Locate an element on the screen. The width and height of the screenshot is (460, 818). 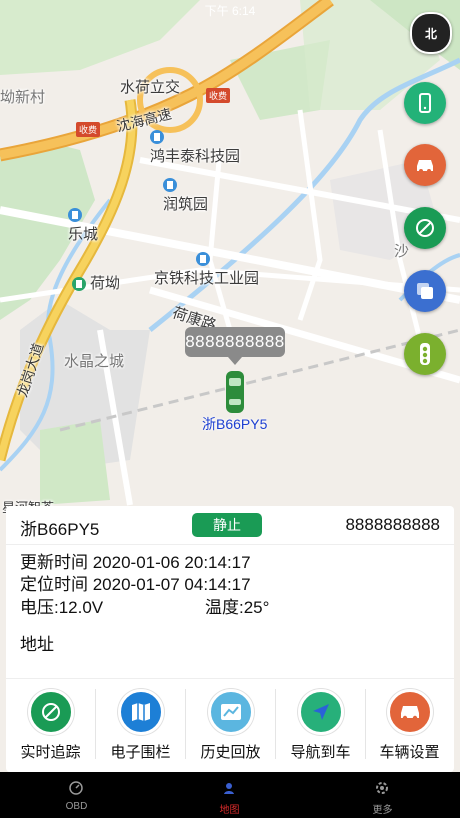
vehicle-header-row: 浙B66PY5 静止 8888888888 is located at coordinates (230, 525).